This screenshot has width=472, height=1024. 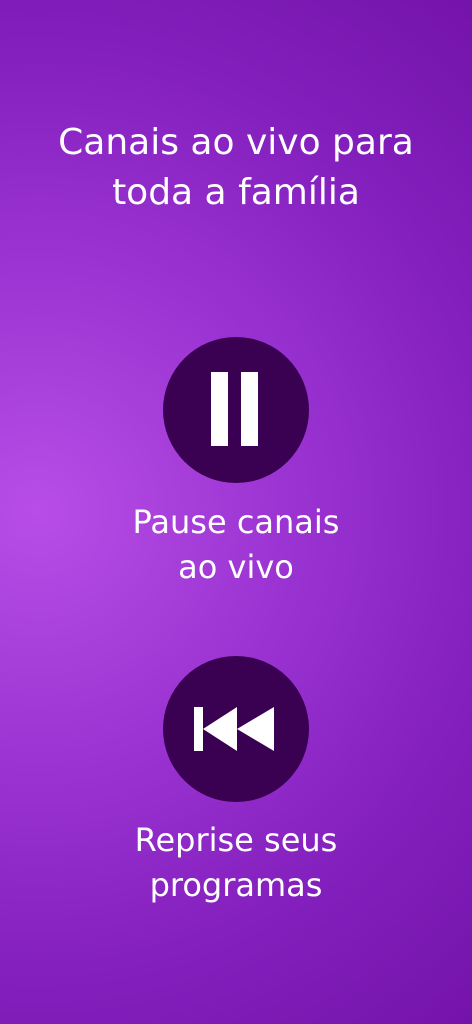 I want to click on replay-caption-line-2: programas, so click(x=236, y=885).